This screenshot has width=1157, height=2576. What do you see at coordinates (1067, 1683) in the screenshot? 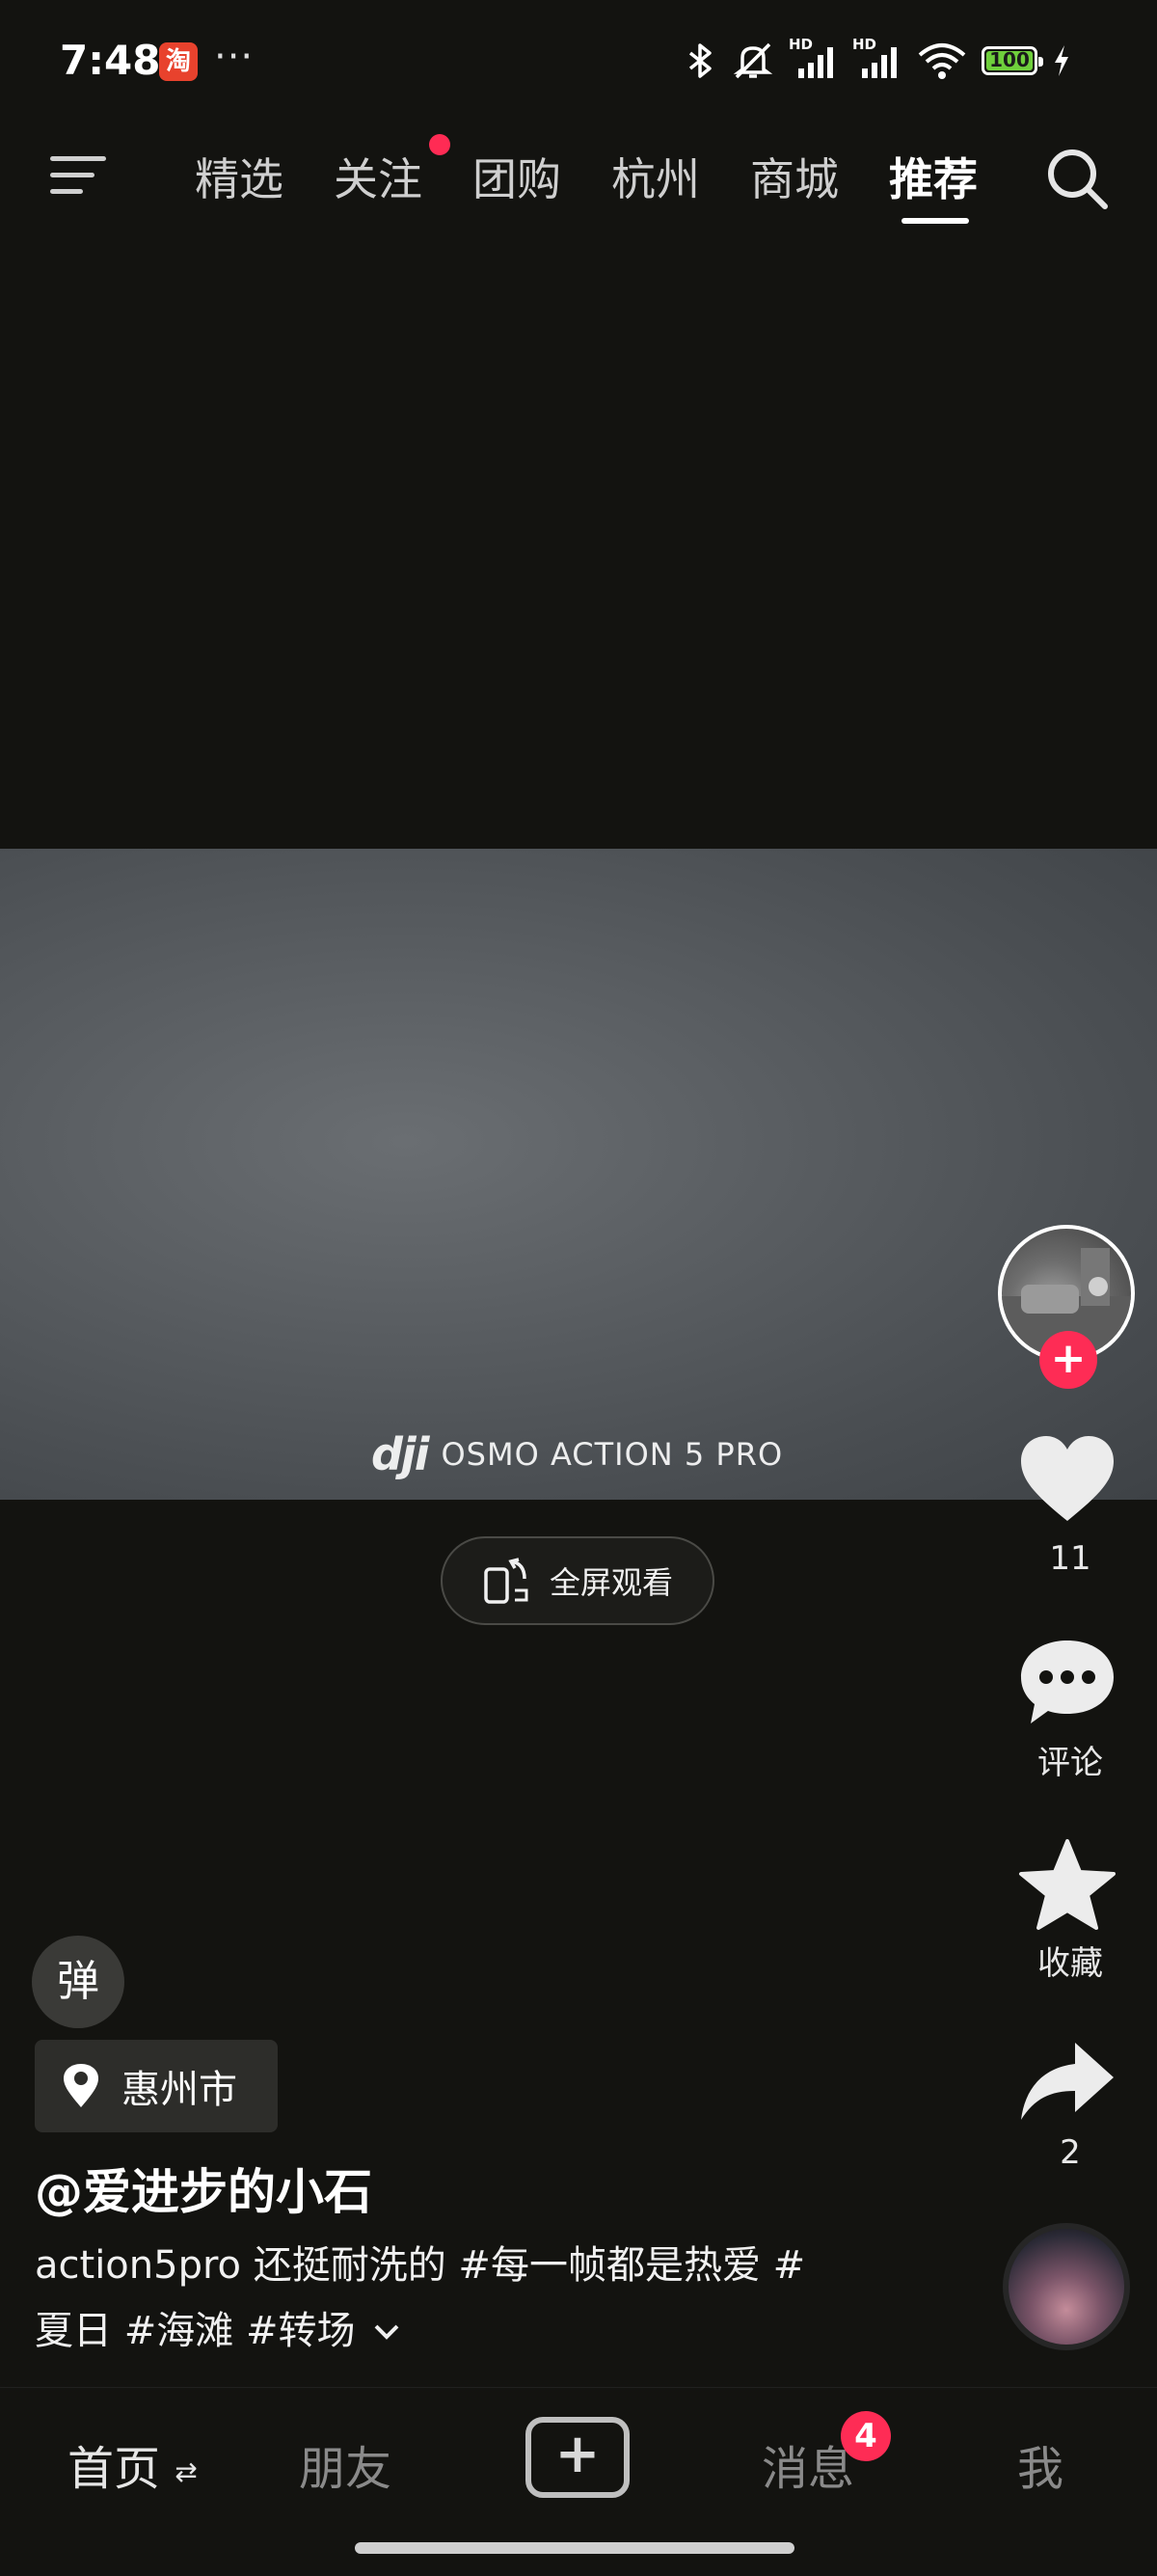
I see `comment-icon` at bounding box center [1067, 1683].